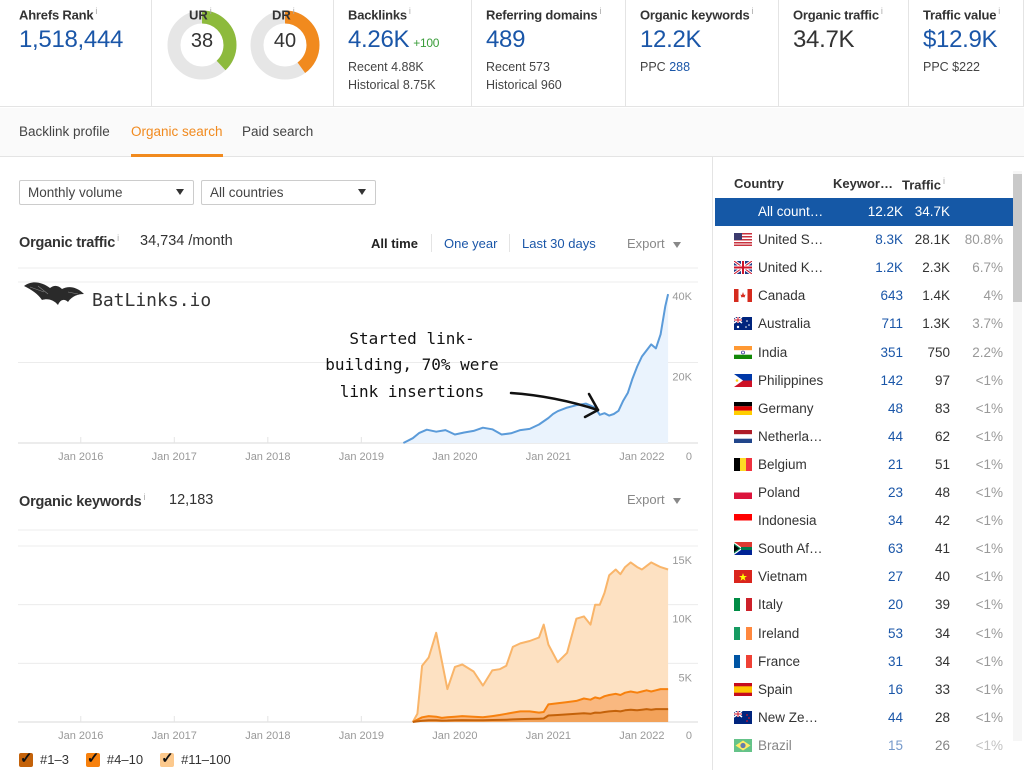 This screenshot has height=770, width=1024. What do you see at coordinates (895, 576) in the screenshot?
I see `country-keywords: 27` at bounding box center [895, 576].